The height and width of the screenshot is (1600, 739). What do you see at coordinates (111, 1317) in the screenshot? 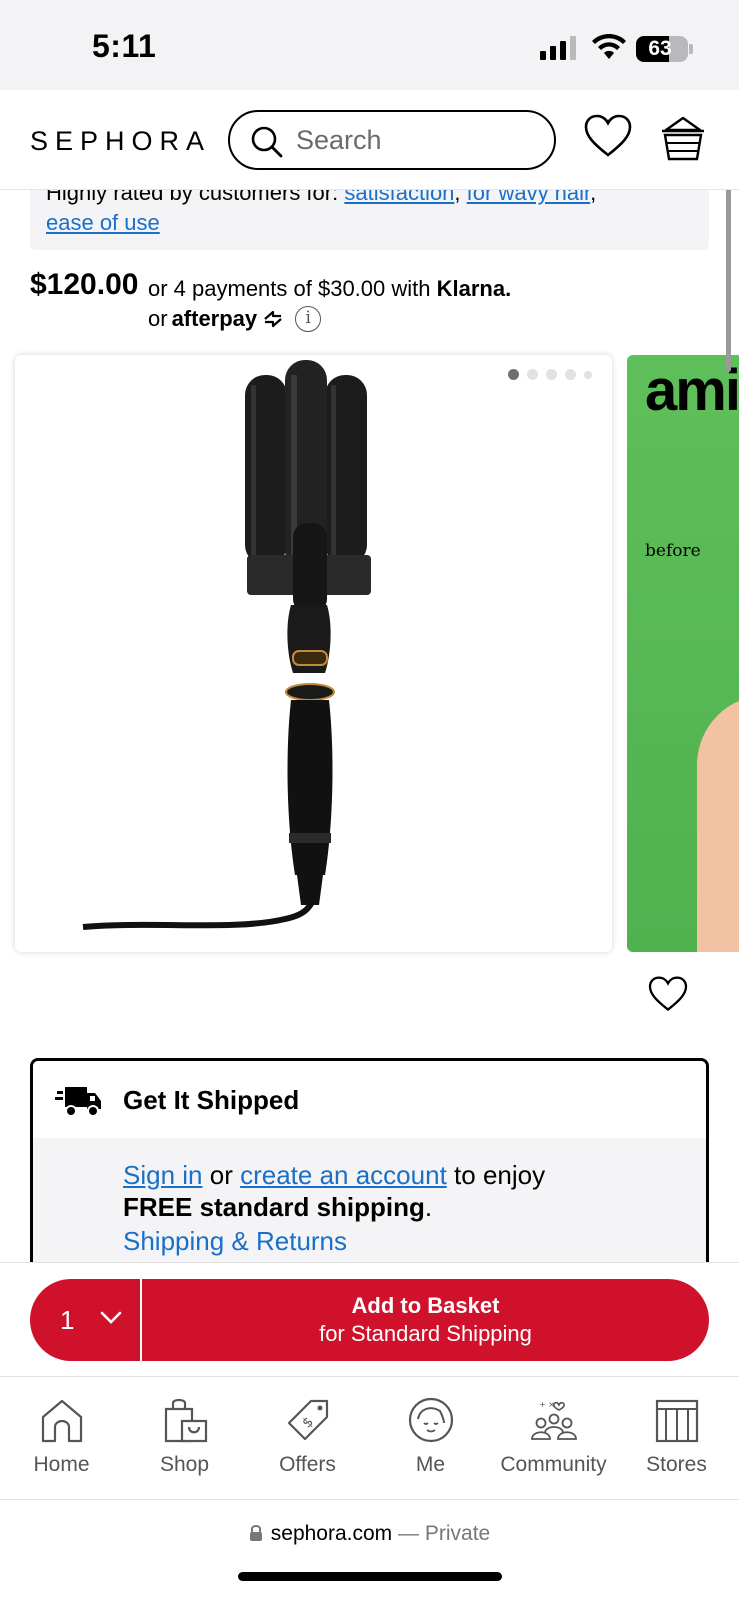
I see `chevron-down-icon` at bounding box center [111, 1317].